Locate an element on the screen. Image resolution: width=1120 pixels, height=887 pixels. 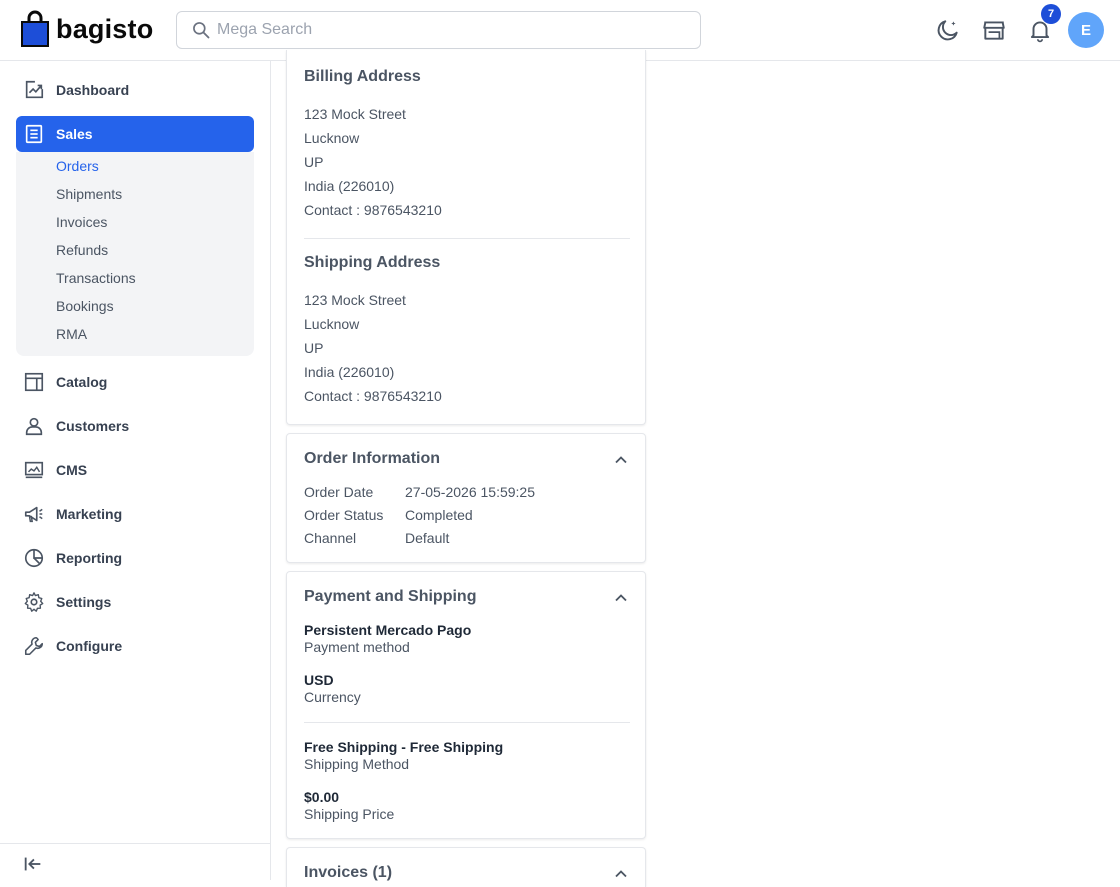
mega-search is located at coordinates (438, 30).